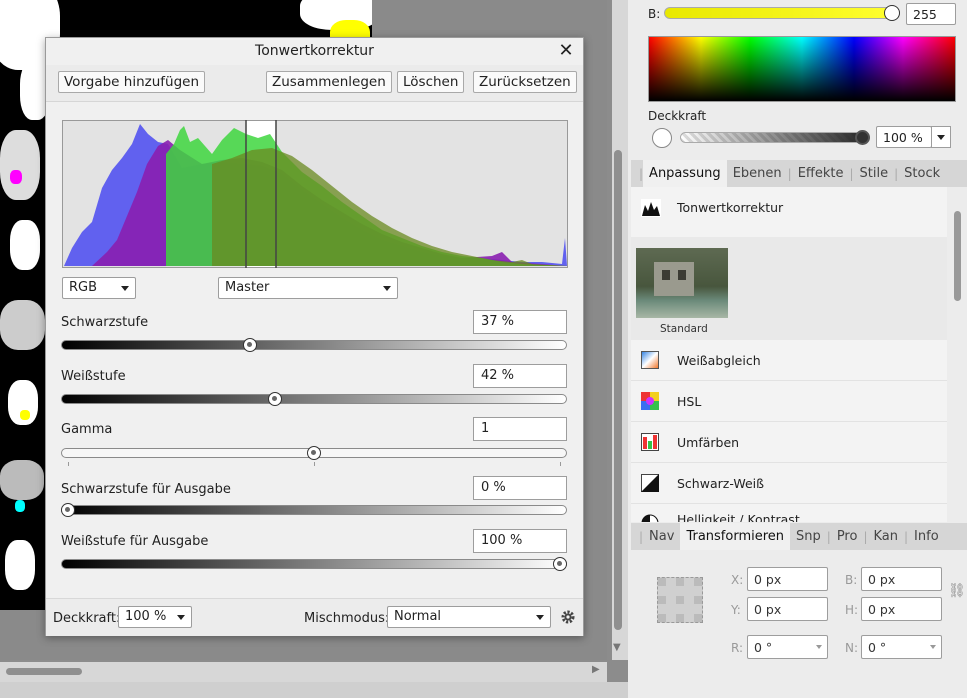 This screenshot has width=967, height=698. I want to click on shear-field: 0 °, so click(901, 647).